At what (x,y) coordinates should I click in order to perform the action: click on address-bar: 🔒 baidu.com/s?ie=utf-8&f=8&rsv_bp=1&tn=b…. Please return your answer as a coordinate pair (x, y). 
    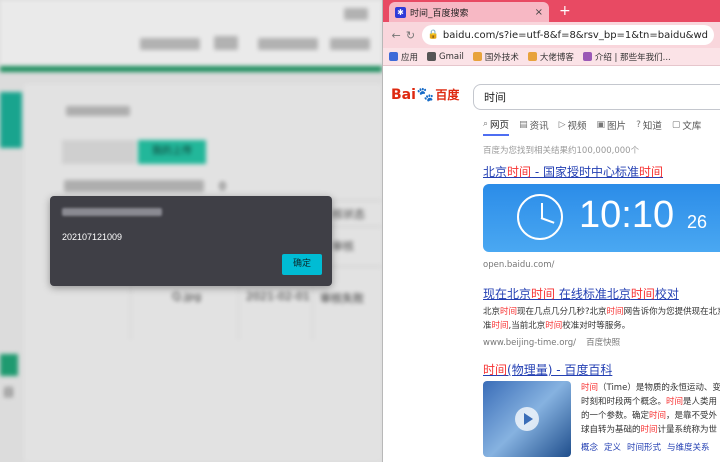
    Looking at the image, I should click on (567, 35).